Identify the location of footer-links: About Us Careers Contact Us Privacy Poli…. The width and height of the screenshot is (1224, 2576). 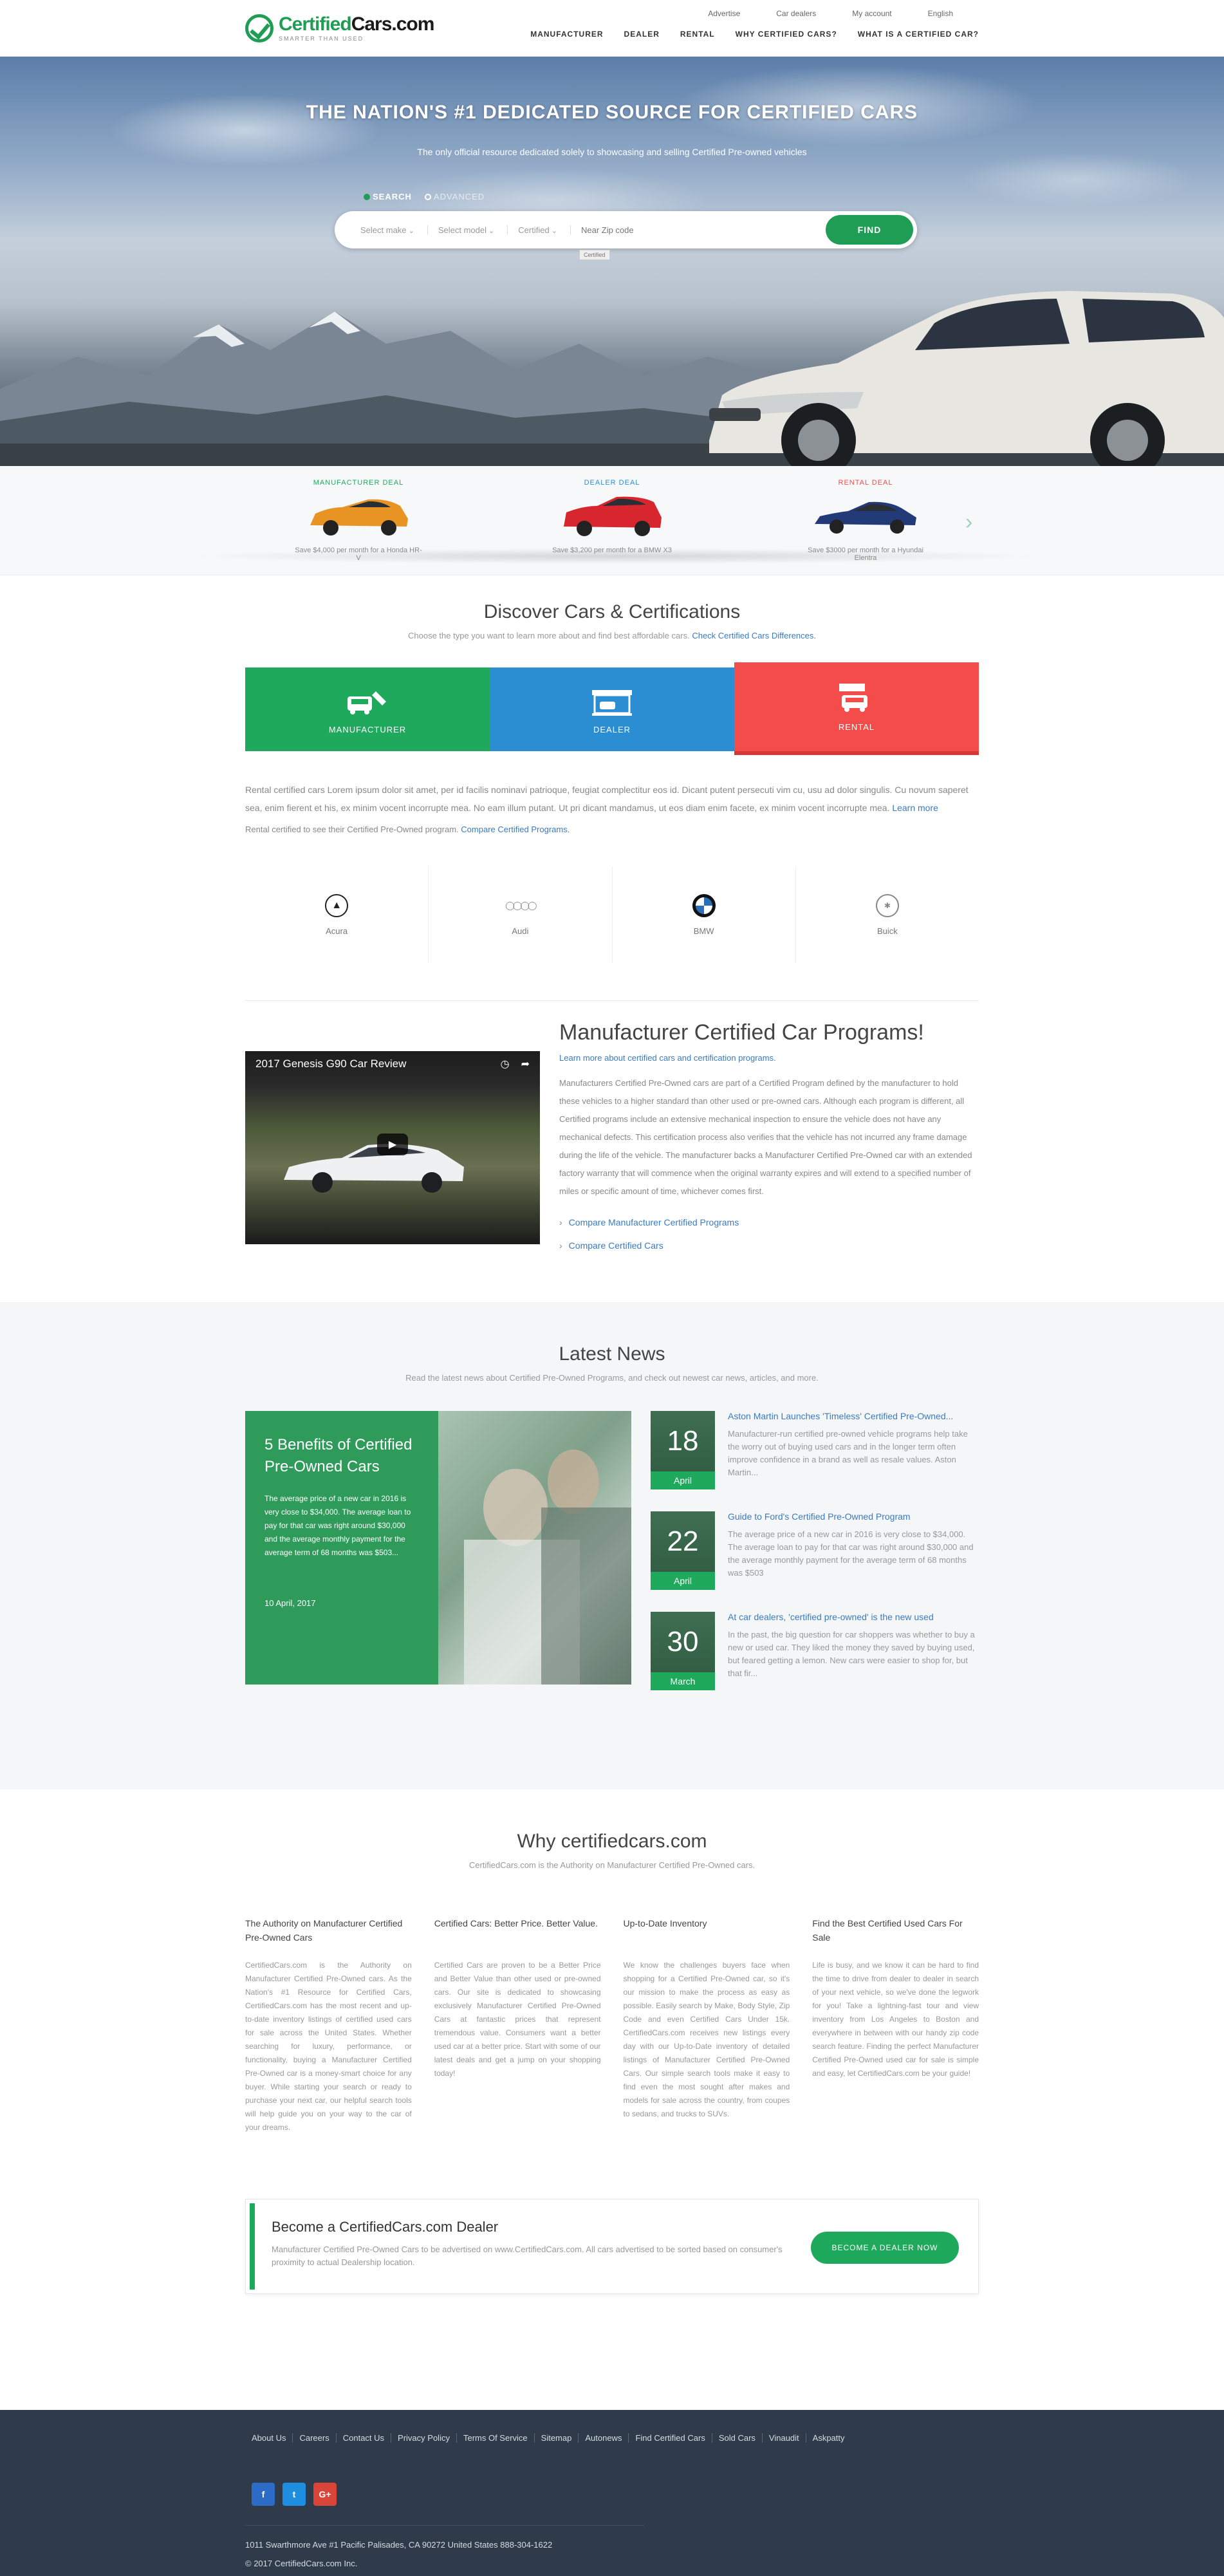
(612, 2426).